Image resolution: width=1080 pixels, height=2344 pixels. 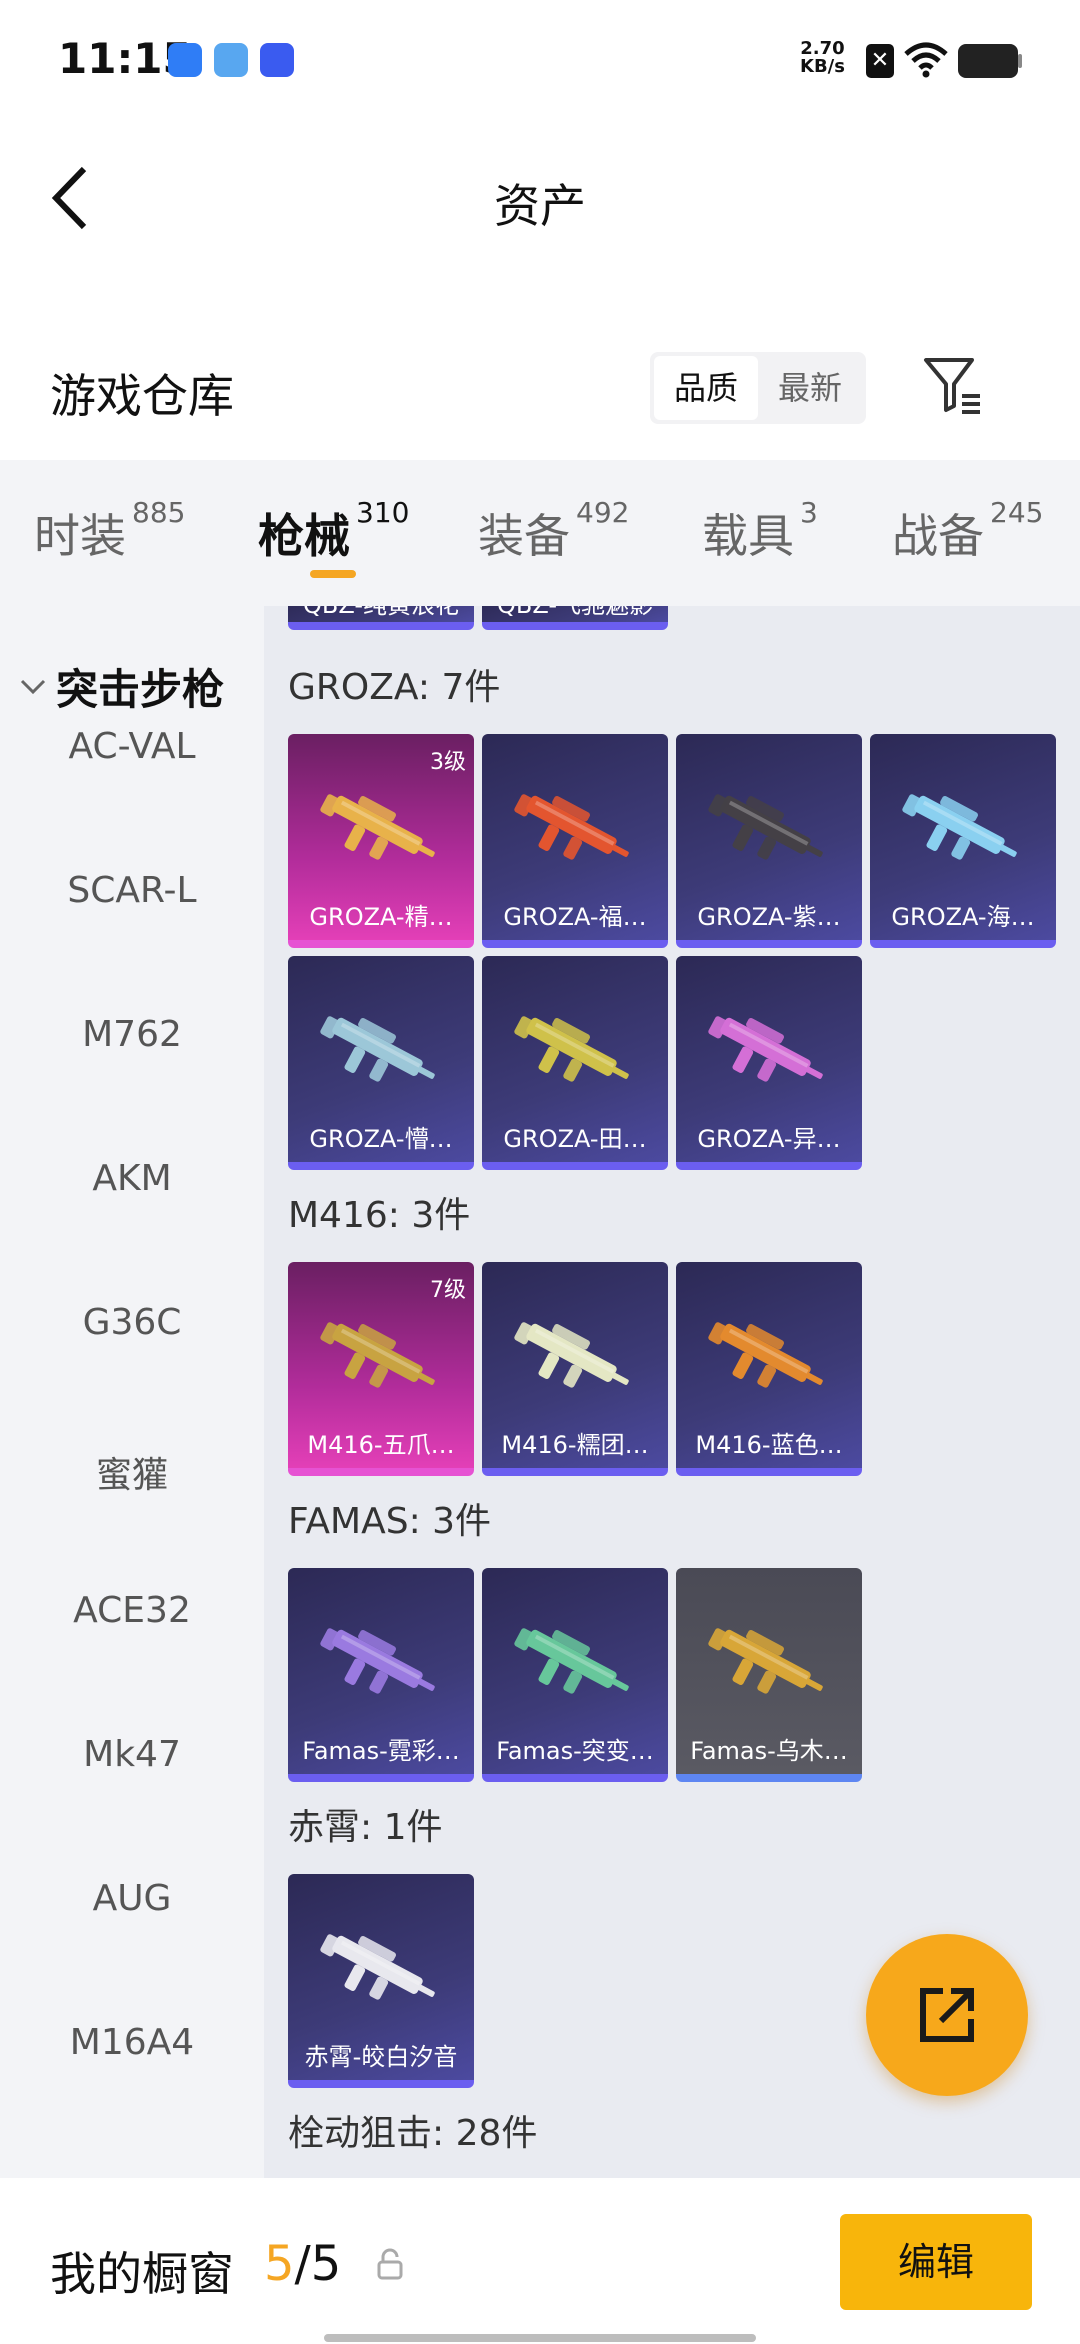 I want to click on sidebar-item: AUG, so click(x=132, y=1898).